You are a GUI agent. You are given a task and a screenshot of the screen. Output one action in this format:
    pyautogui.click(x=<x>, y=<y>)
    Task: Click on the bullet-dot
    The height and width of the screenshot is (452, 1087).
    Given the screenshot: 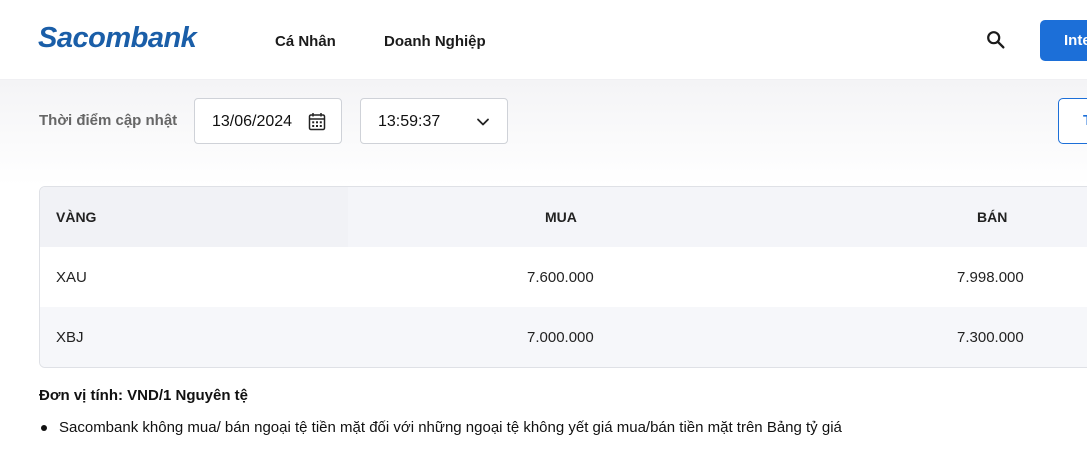 What is the action you would take?
    pyautogui.click(x=44, y=428)
    